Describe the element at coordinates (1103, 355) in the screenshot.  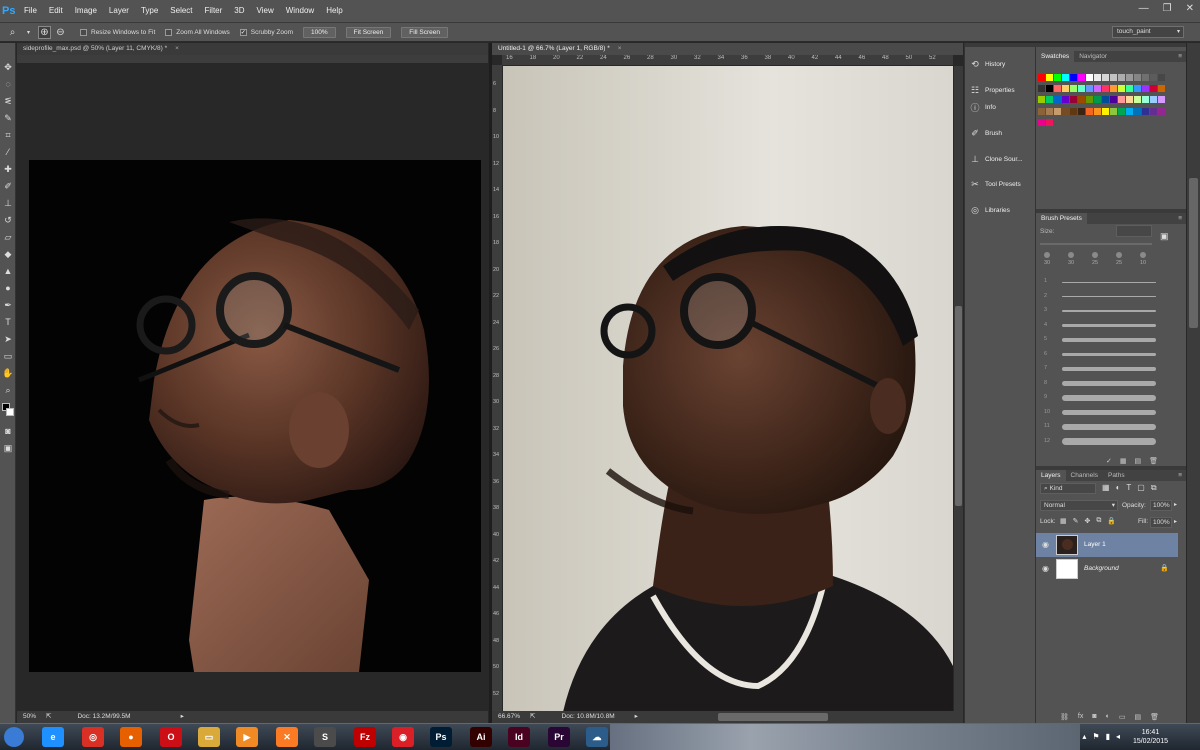
I see `brush-stroke-row: 6` at that location.